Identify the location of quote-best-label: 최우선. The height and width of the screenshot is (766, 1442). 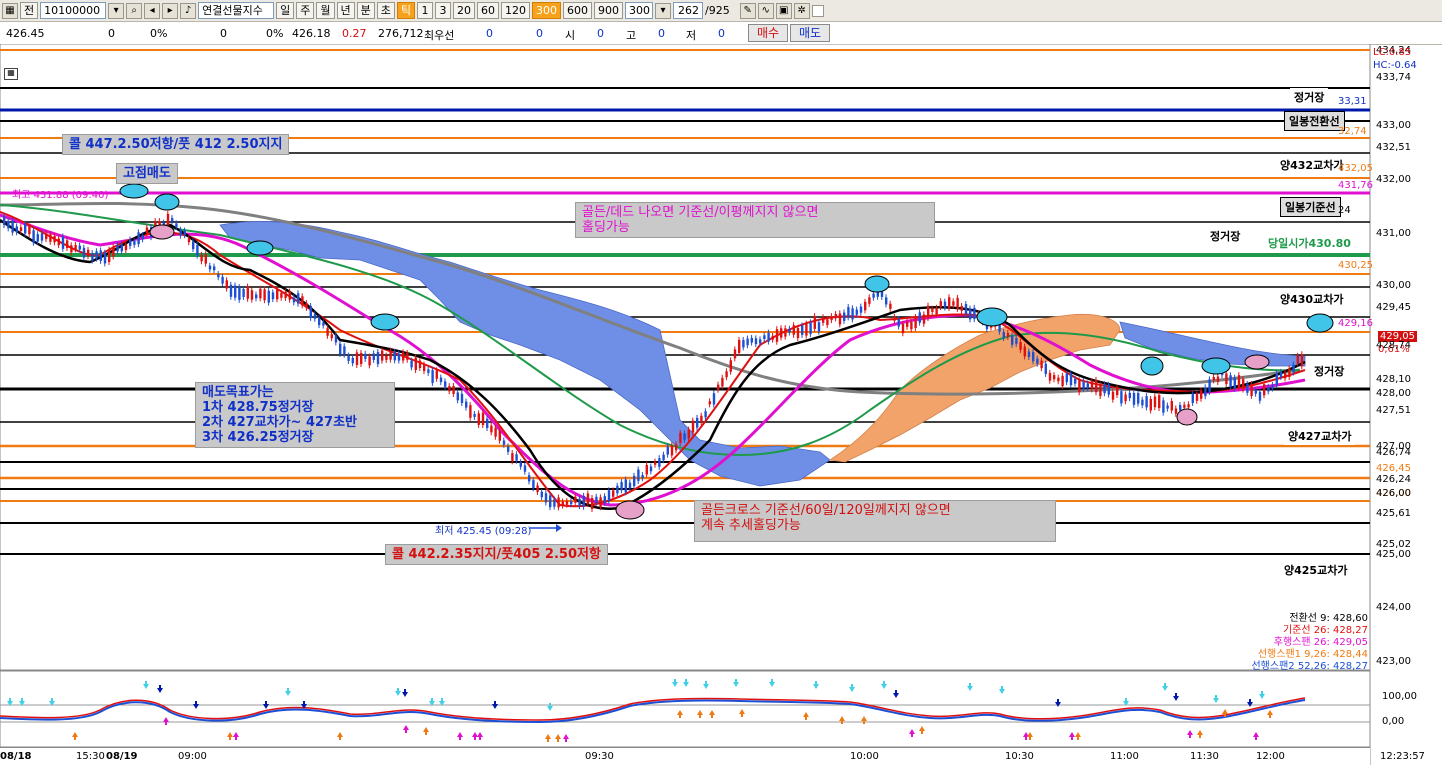
(439, 35).